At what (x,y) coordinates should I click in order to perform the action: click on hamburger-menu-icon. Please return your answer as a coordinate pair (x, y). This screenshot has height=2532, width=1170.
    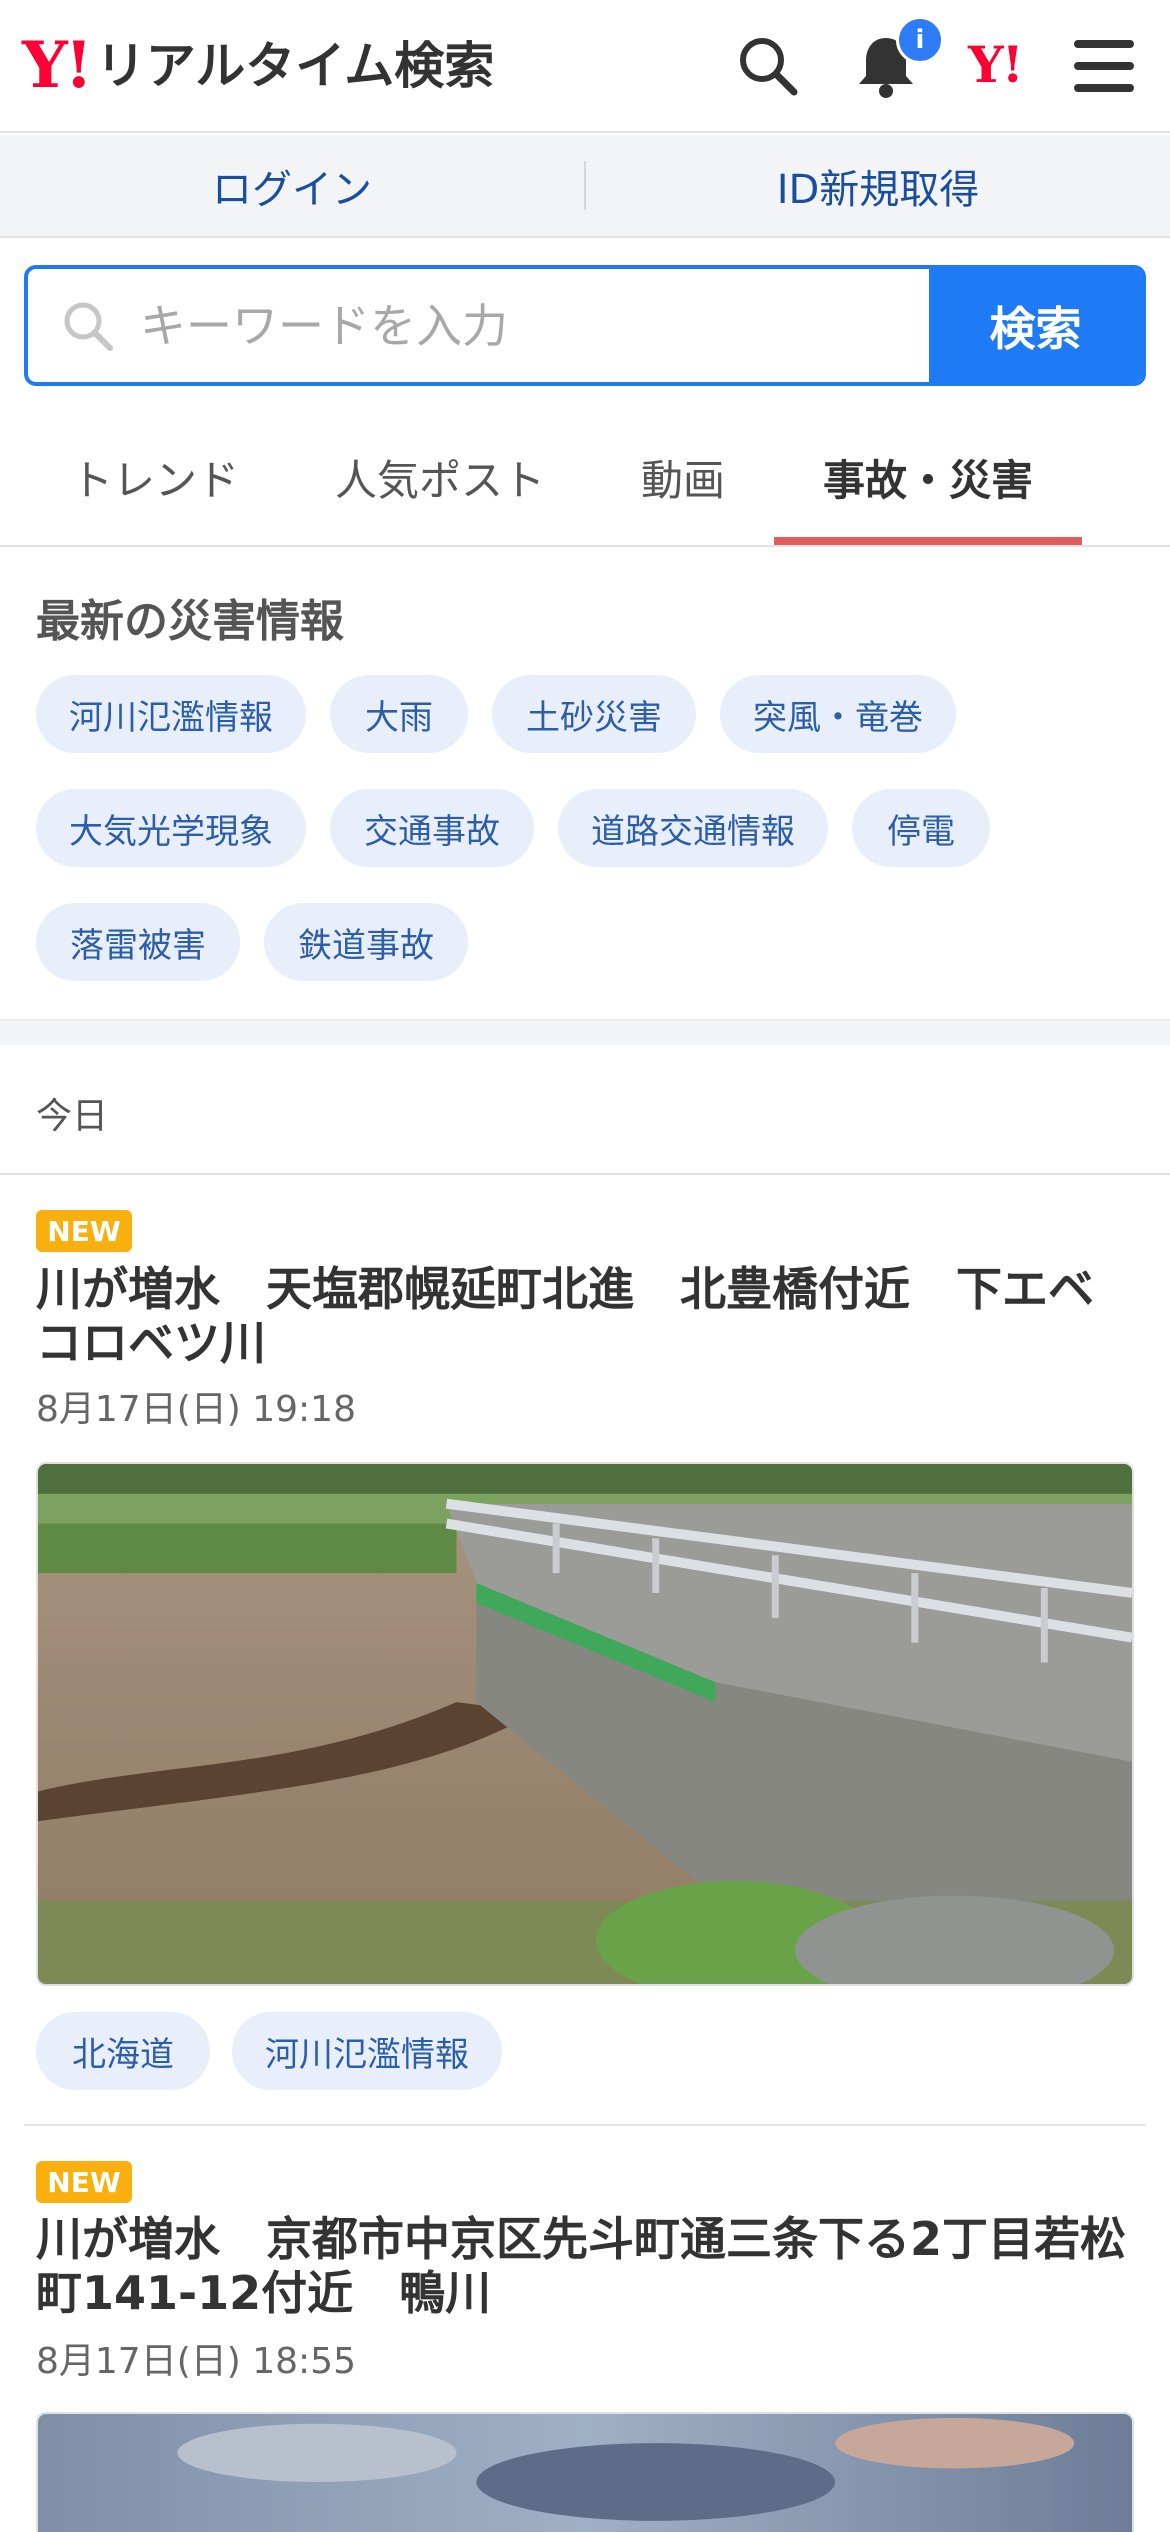
    Looking at the image, I should click on (1104, 66).